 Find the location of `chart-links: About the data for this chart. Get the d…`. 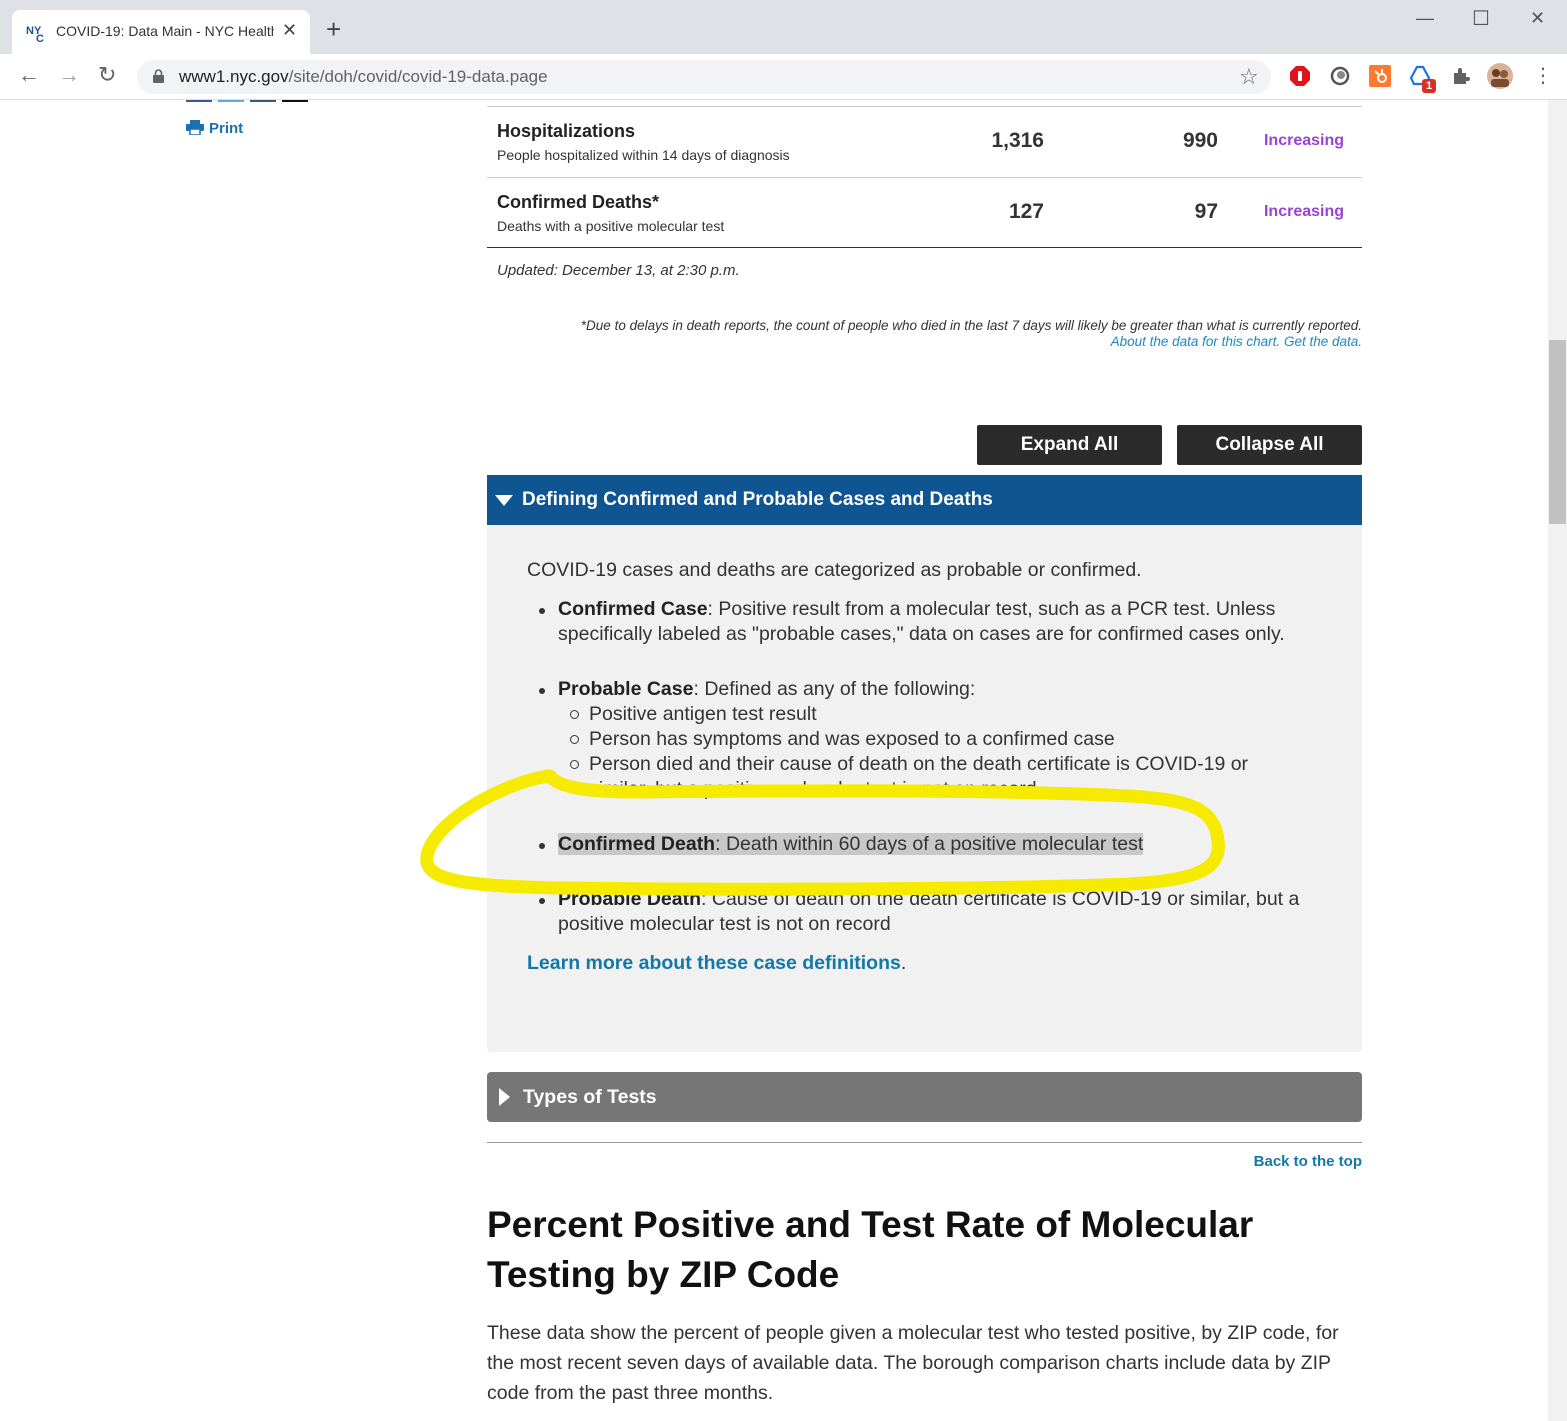

chart-links: About the data for this chart. Get the d… is located at coordinates (924, 341).